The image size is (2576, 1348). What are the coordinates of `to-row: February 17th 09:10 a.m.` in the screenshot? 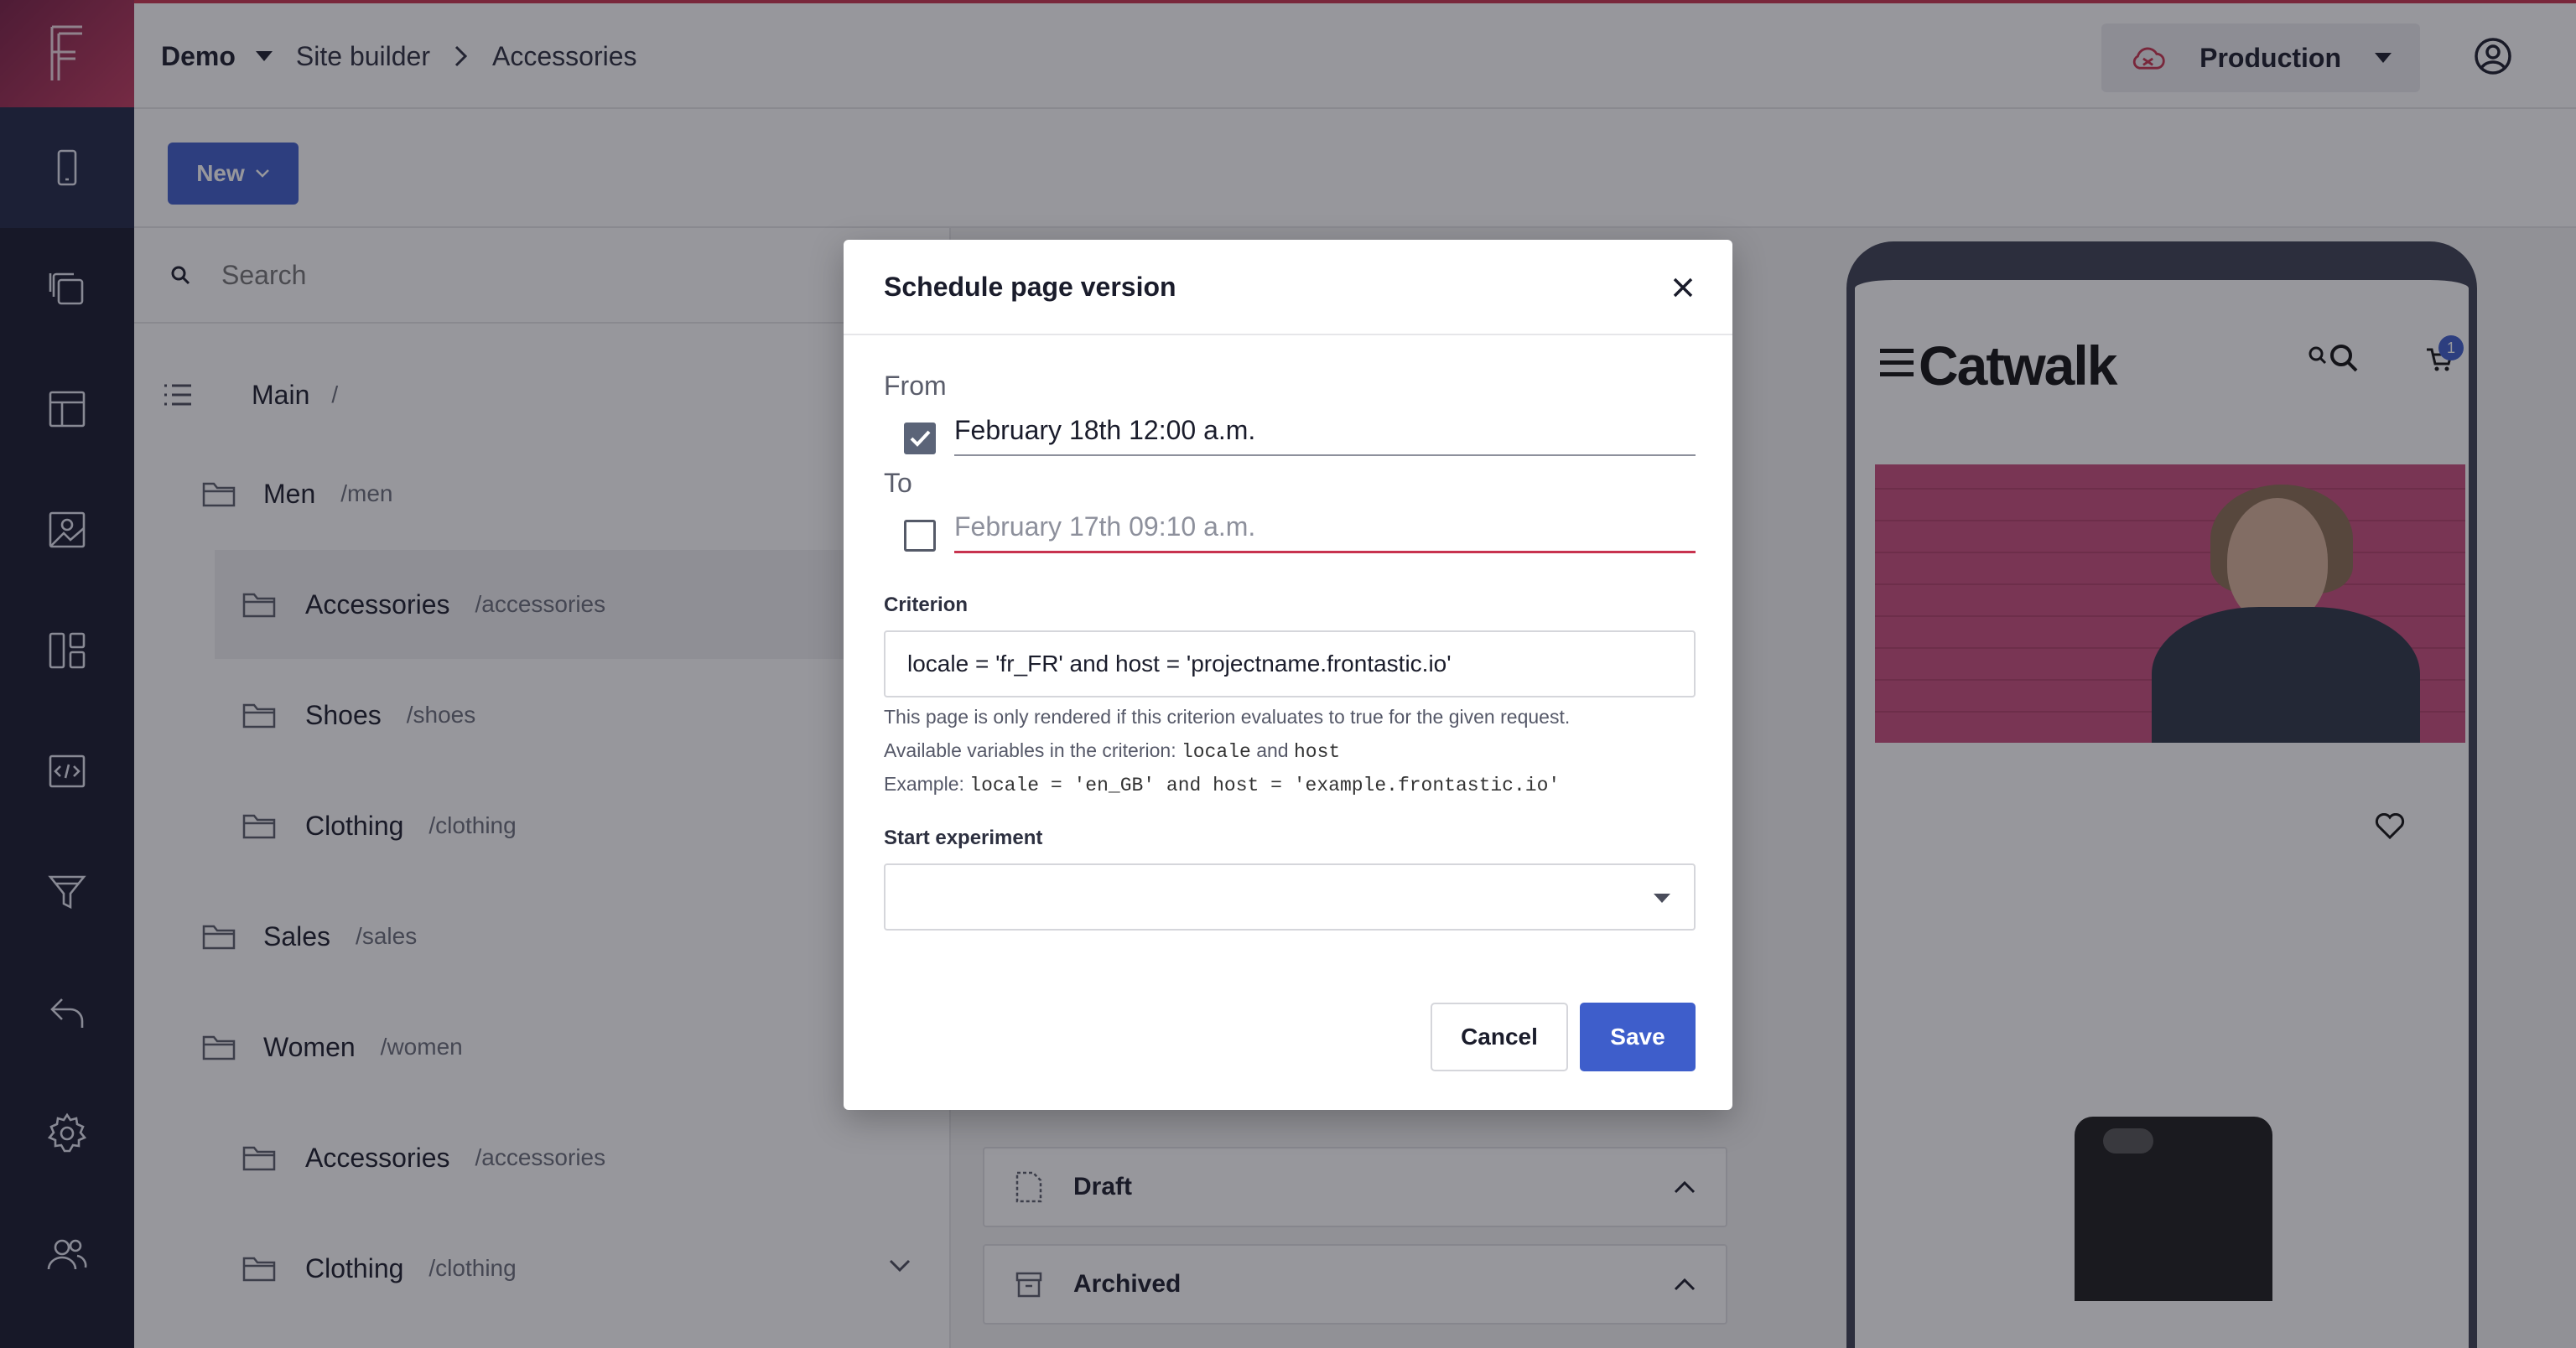 It's located at (1290, 528).